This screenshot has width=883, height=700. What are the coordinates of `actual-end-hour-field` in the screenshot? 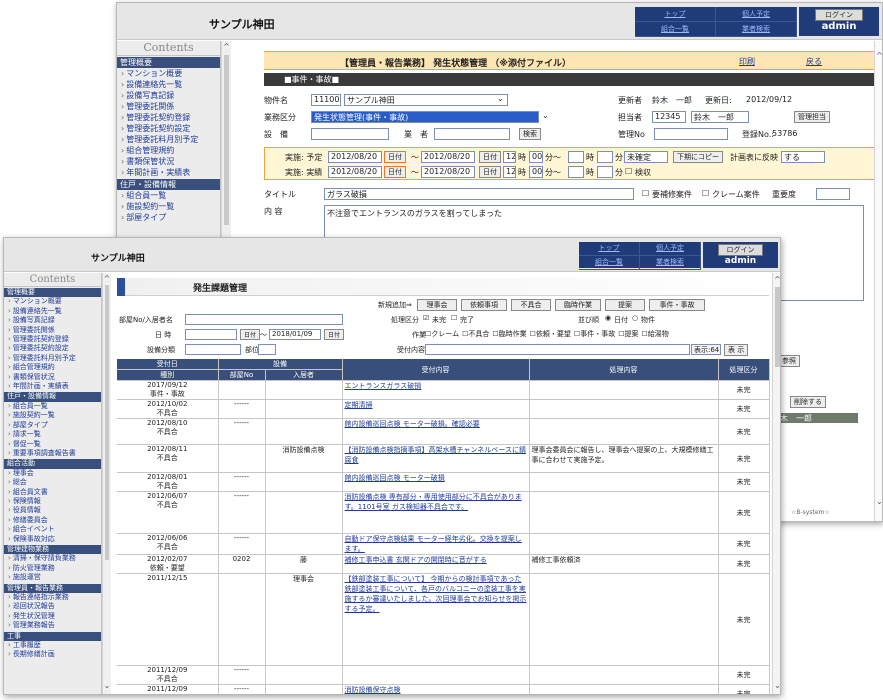 It's located at (576, 172).